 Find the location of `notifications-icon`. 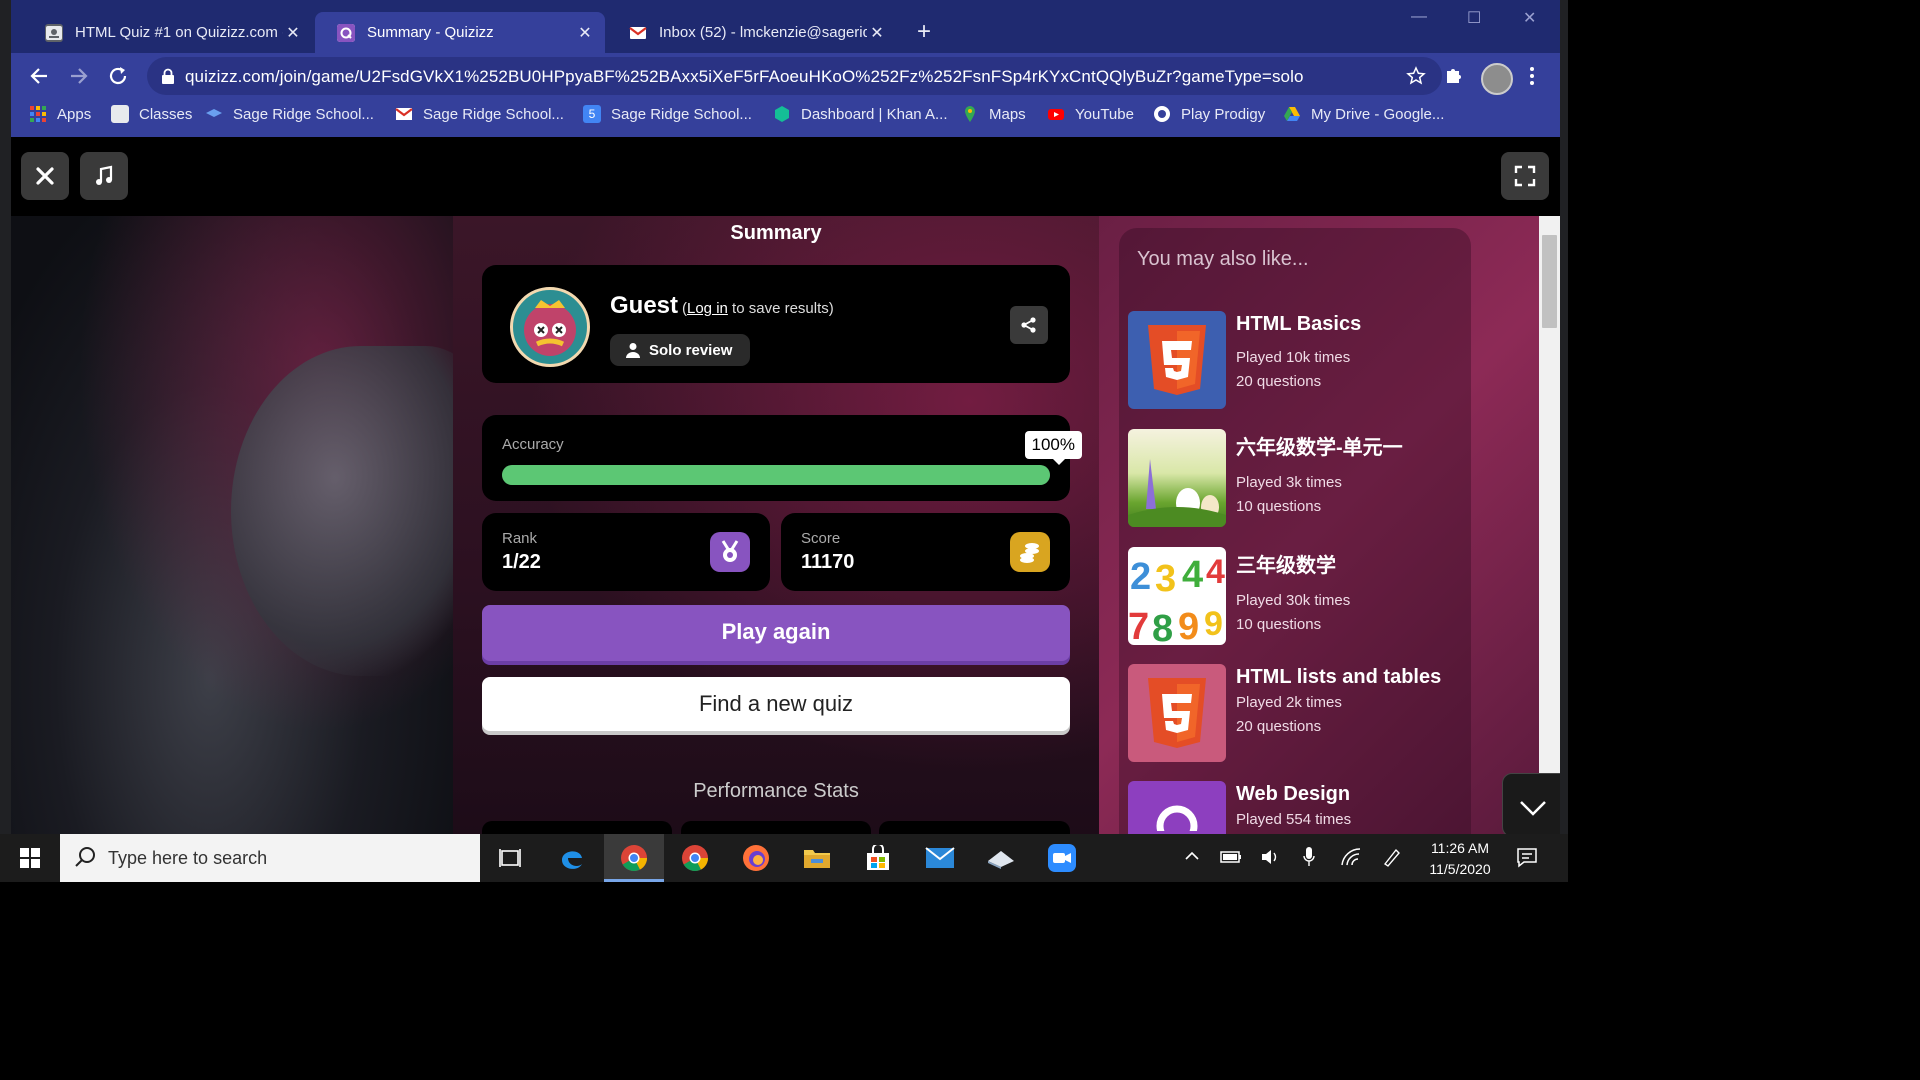

notifications-icon is located at coordinates (1527, 857).